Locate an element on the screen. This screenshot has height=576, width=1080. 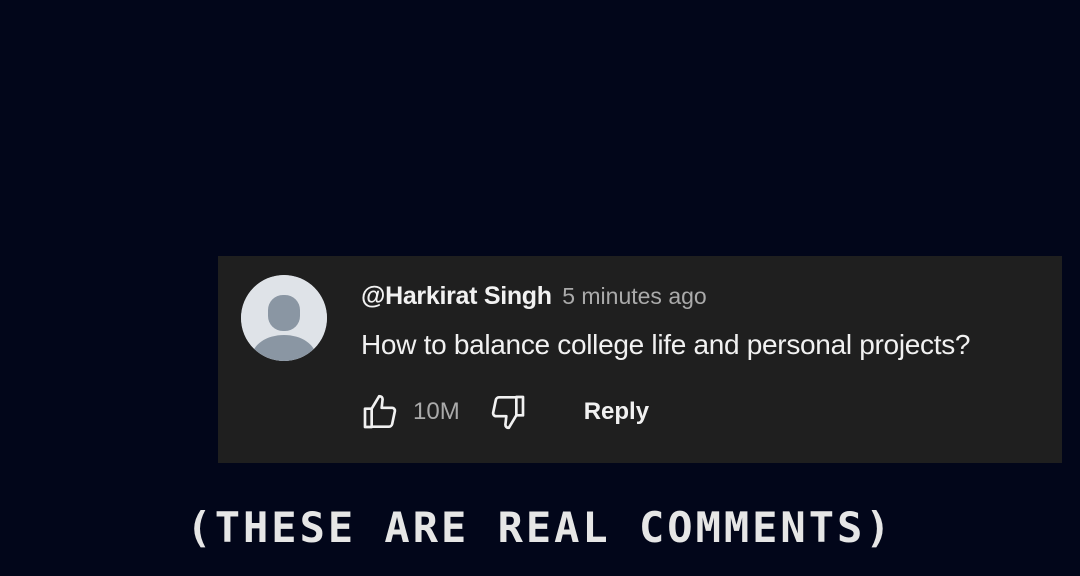
default-user-avatar-icon is located at coordinates (284, 318).